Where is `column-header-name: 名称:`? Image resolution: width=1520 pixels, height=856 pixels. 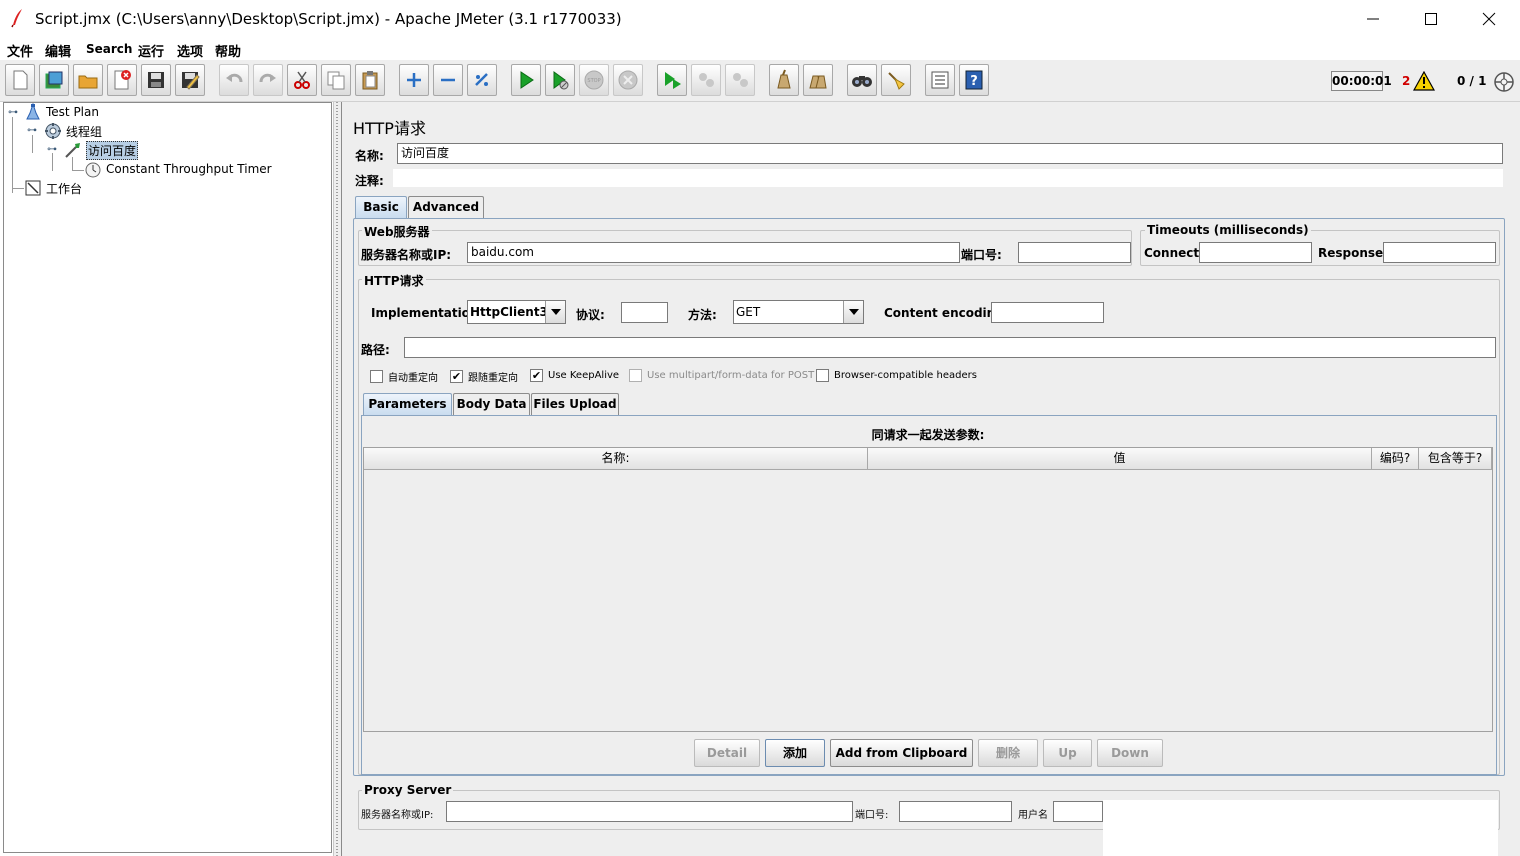 column-header-name: 名称: is located at coordinates (616, 459).